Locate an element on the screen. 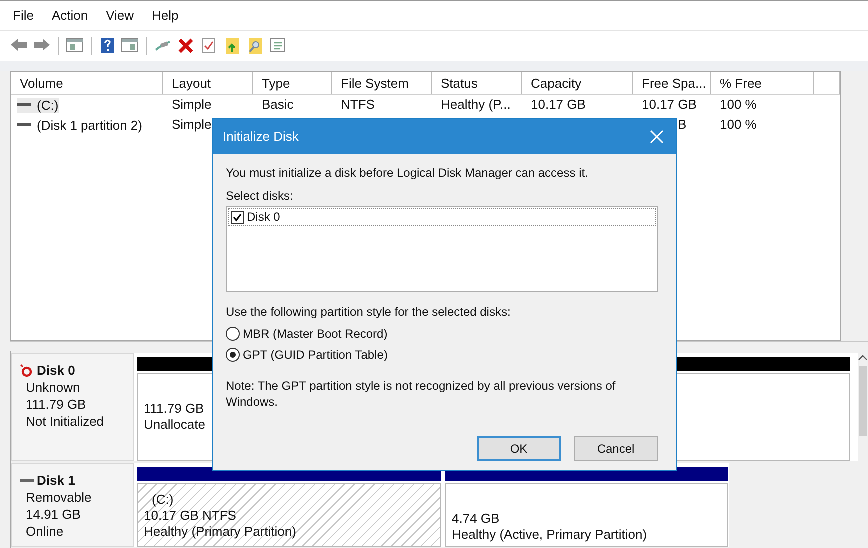 This screenshot has height=548, width=868. scrollbar-thumb is located at coordinates (863, 401).